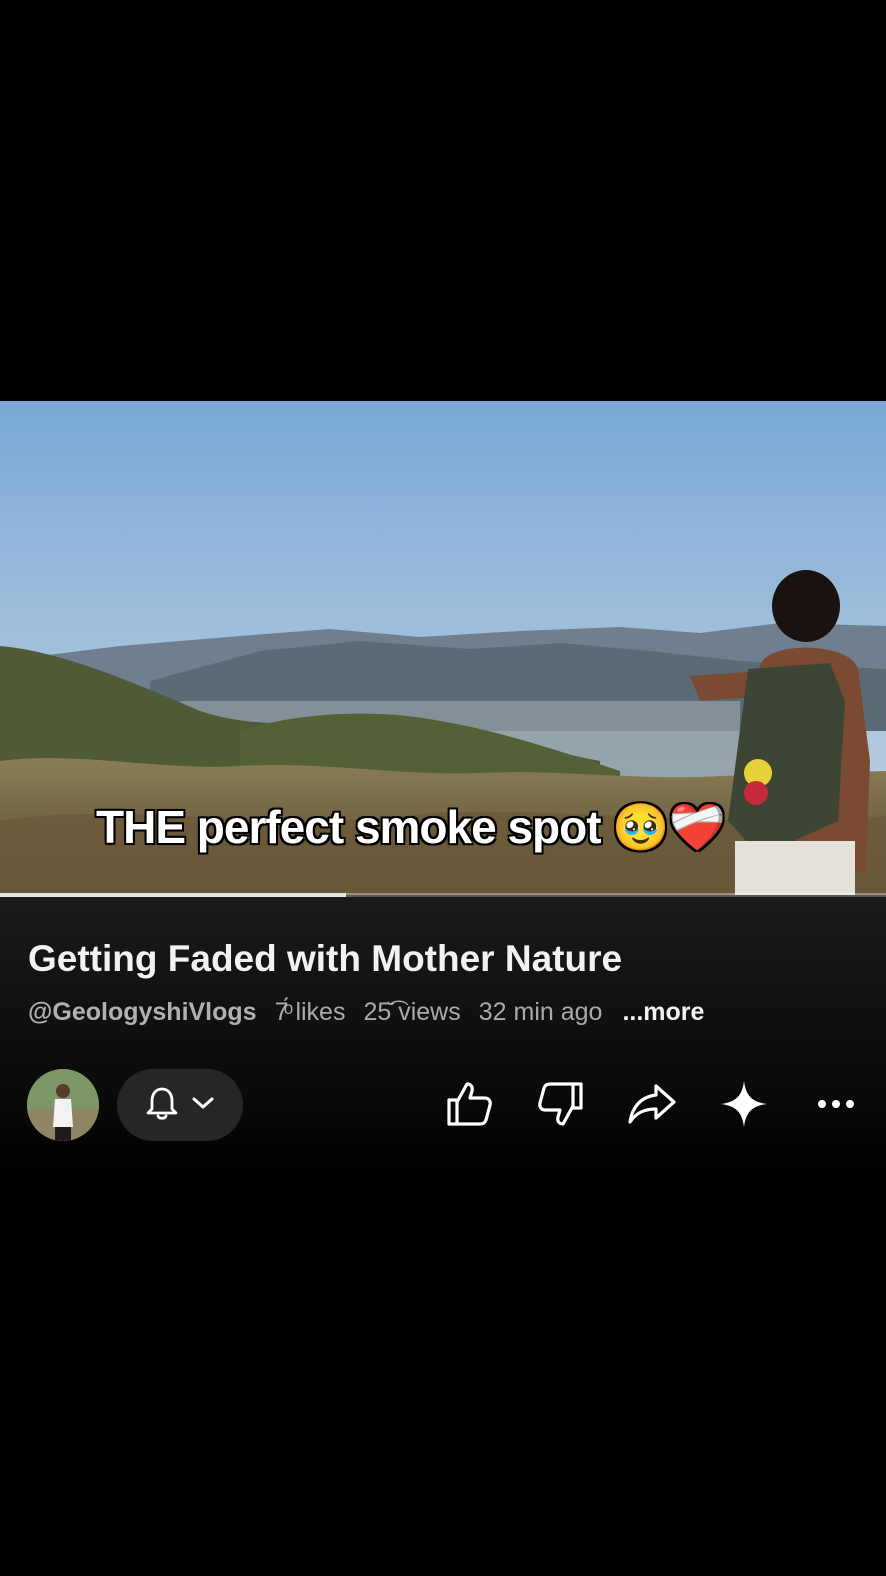 This screenshot has width=886, height=1576. What do you see at coordinates (429, 1012) in the screenshot?
I see `views-label: views` at bounding box center [429, 1012].